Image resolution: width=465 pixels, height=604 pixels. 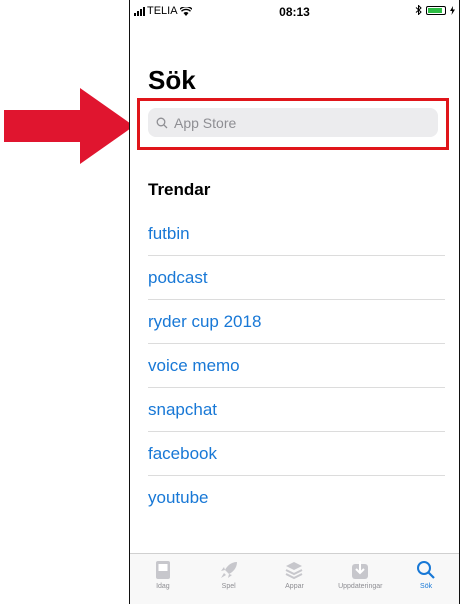 I want to click on search-highlight-box, so click(x=293, y=124).